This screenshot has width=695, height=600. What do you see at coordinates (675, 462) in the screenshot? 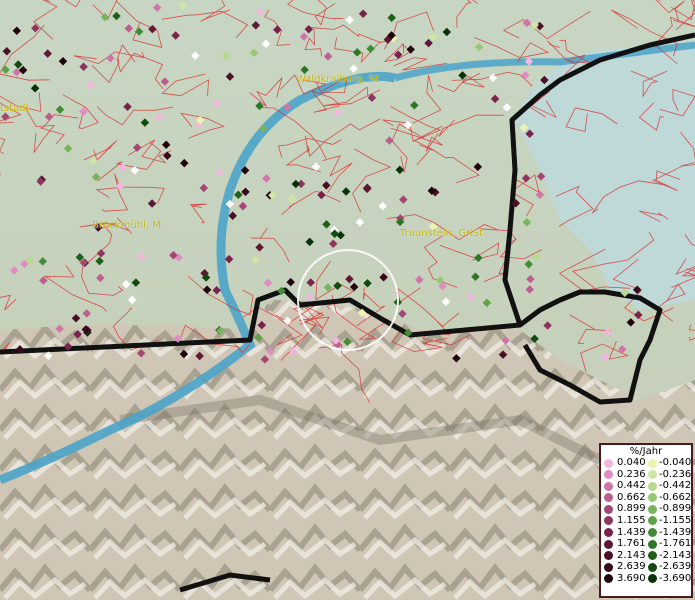
I see `legend-value-negative: -0.040` at bounding box center [675, 462].